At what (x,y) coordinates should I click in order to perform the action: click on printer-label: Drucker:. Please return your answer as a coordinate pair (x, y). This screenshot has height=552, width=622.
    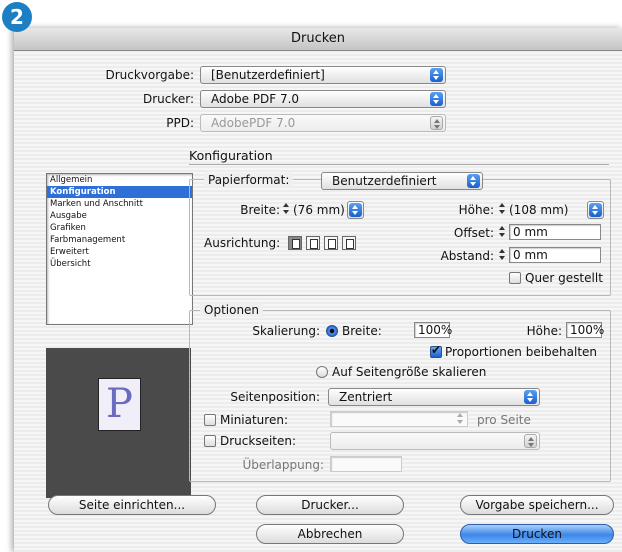
    Looking at the image, I should click on (168, 99).